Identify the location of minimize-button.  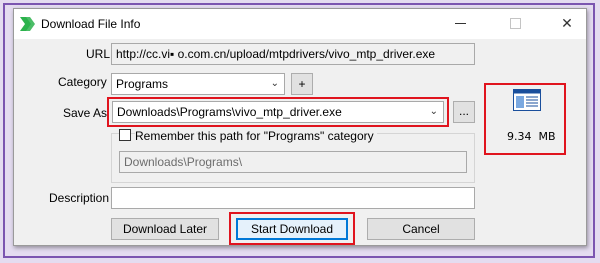
(461, 23).